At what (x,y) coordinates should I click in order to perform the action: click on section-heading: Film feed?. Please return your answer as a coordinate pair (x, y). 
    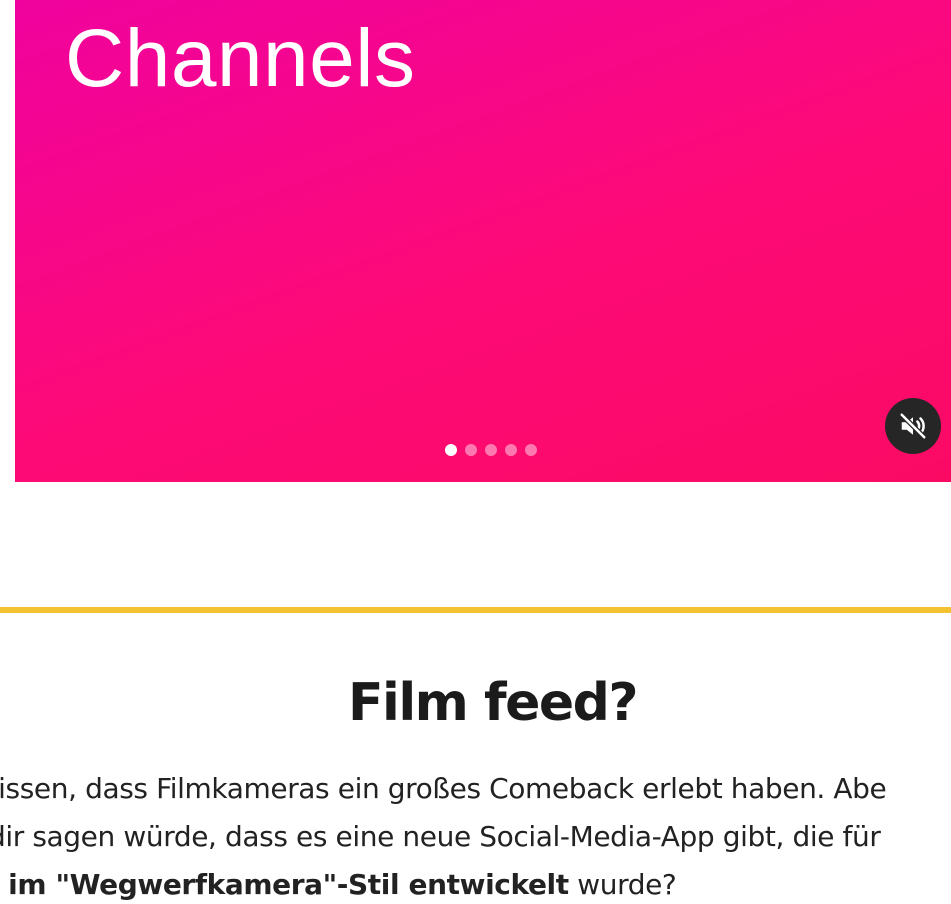
    Looking at the image, I should click on (493, 703).